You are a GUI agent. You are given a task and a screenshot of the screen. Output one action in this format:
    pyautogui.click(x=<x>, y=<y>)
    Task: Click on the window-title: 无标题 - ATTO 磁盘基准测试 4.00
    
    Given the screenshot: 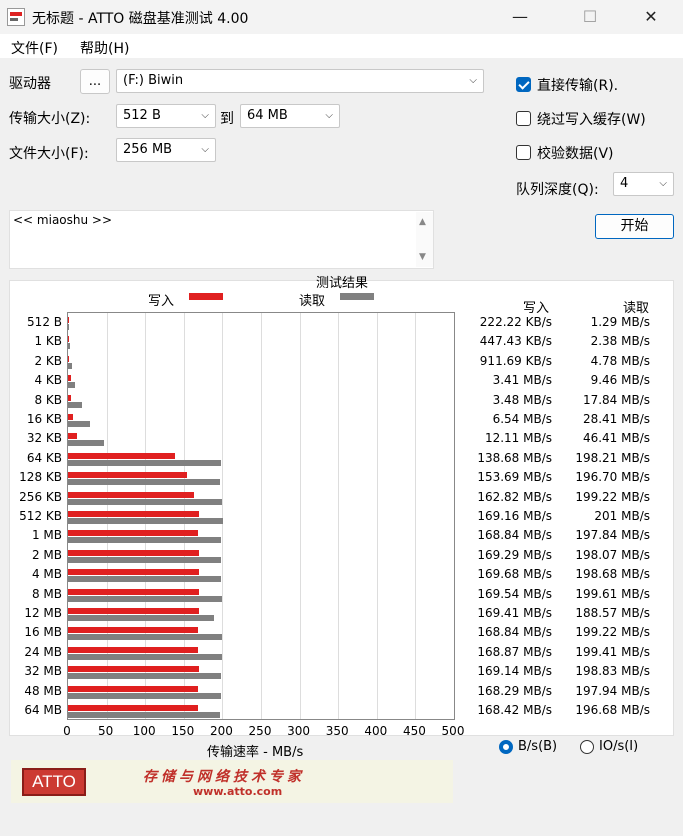 What is the action you would take?
    pyautogui.click(x=140, y=19)
    